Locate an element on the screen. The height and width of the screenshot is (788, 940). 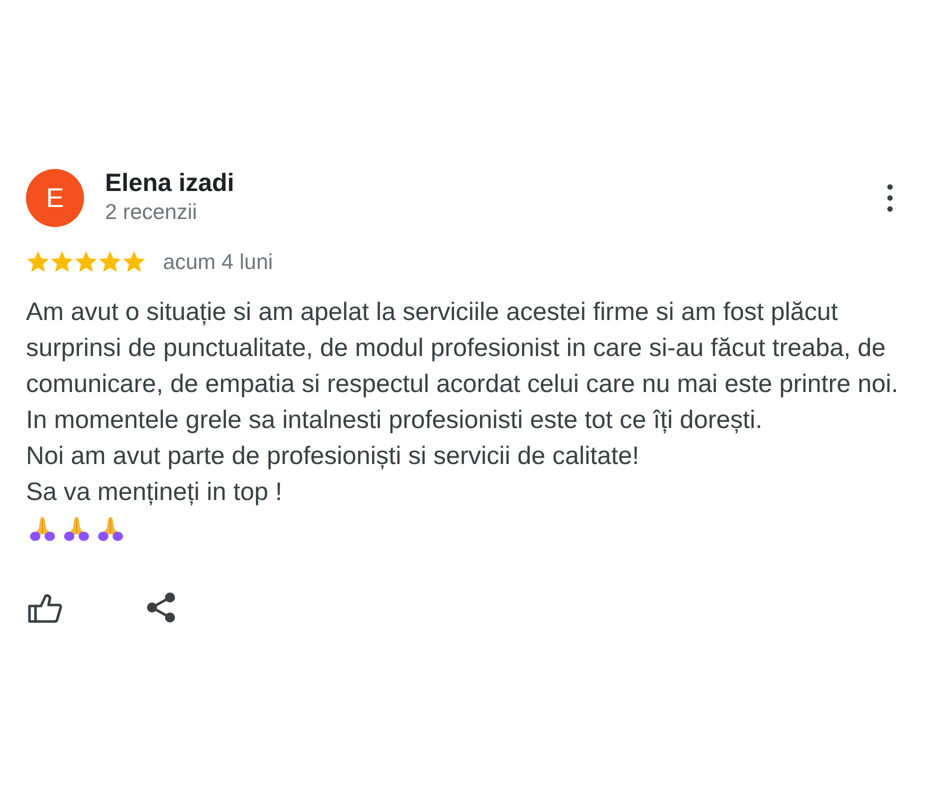
thumbs-up-icon is located at coordinates (45, 607).